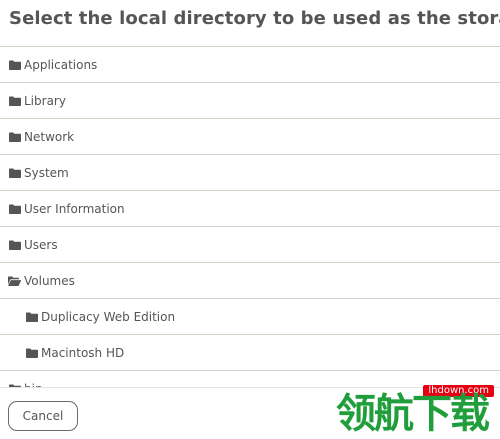 Image resolution: width=500 pixels, height=439 pixels. What do you see at coordinates (250, 137) in the screenshot?
I see `directory-row-network: Network` at bounding box center [250, 137].